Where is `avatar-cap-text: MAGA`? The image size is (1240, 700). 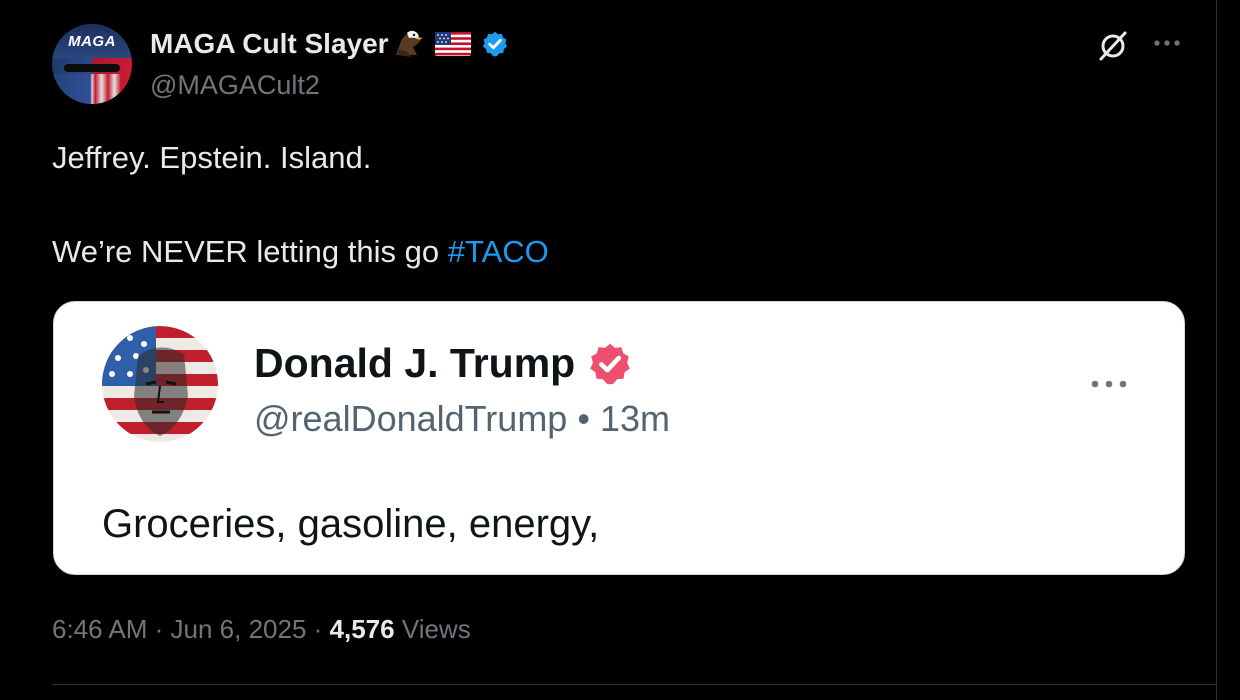
avatar-cap-text: MAGA is located at coordinates (92, 41).